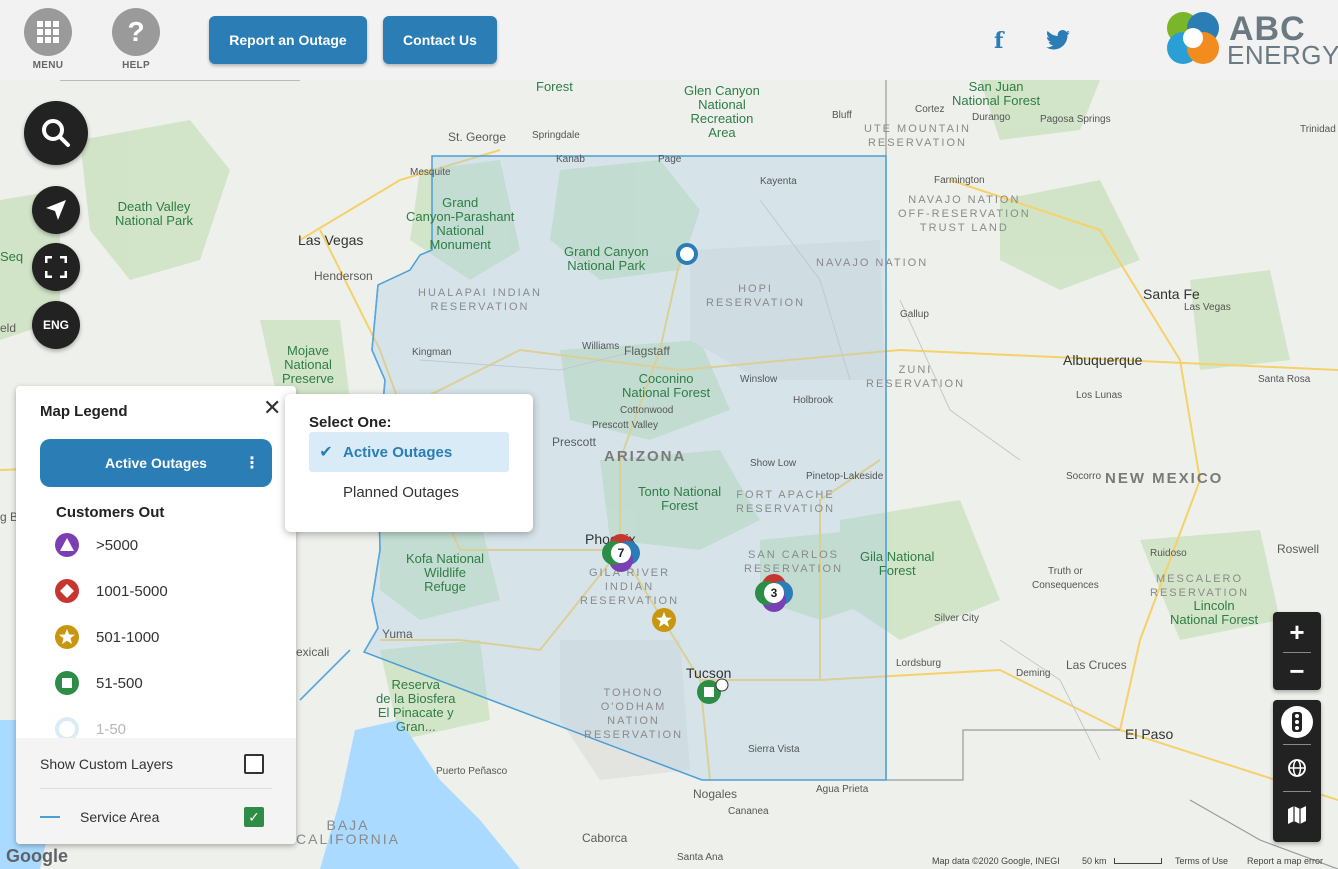  Describe the element at coordinates (570, 159) in the screenshot. I see `map-label: Kanab` at that location.